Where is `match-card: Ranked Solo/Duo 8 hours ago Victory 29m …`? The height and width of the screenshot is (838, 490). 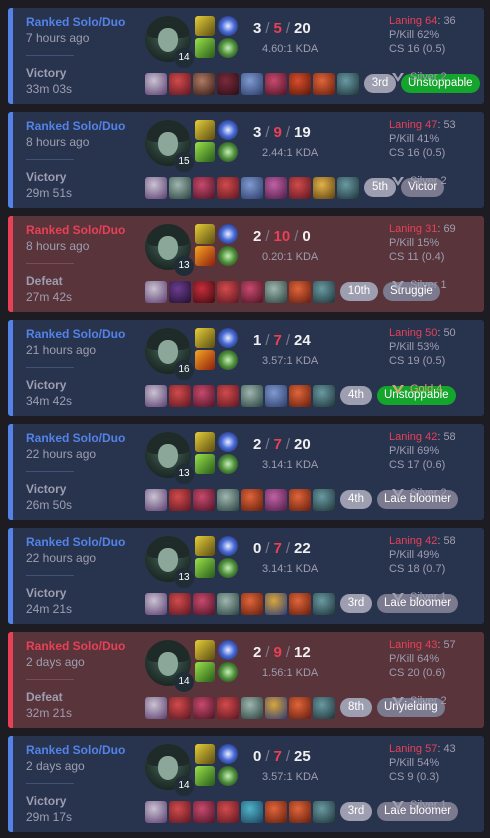
match-card: Ranked Solo/Duo 8 hours ago Victory 29m … is located at coordinates (246, 160).